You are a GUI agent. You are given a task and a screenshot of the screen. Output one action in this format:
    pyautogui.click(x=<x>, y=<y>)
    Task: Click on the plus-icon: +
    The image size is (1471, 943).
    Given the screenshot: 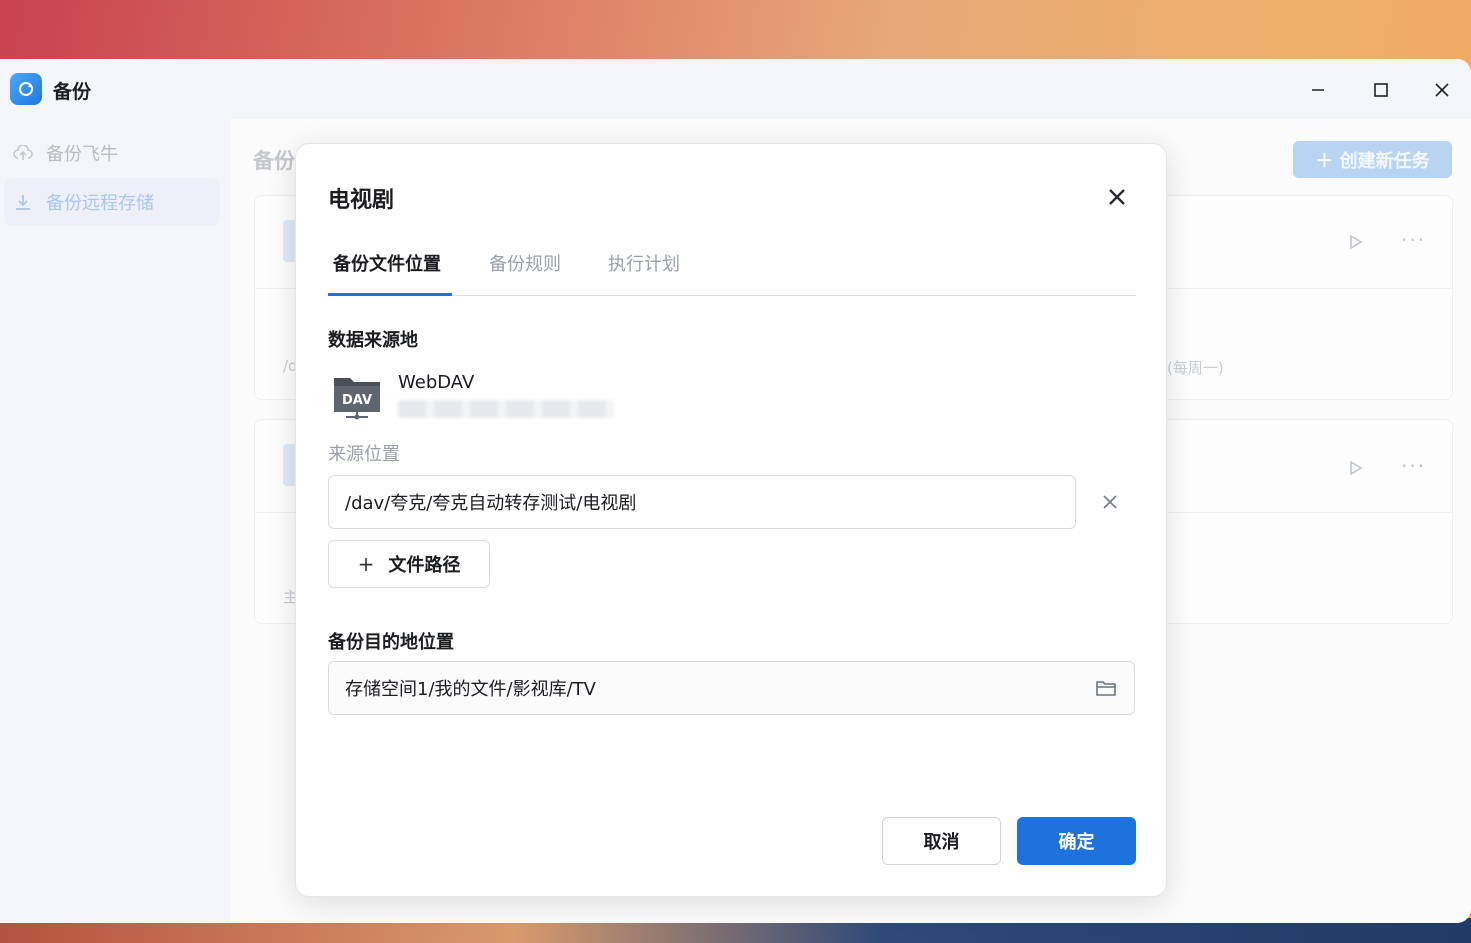 What is the action you would take?
    pyautogui.click(x=366, y=564)
    